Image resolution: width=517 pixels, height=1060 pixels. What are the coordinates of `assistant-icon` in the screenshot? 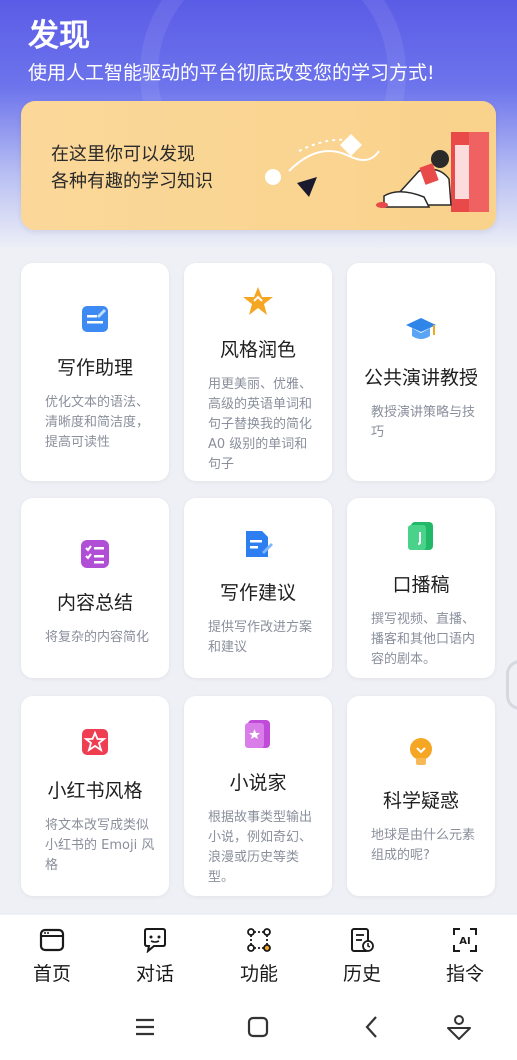 It's located at (459, 1027).